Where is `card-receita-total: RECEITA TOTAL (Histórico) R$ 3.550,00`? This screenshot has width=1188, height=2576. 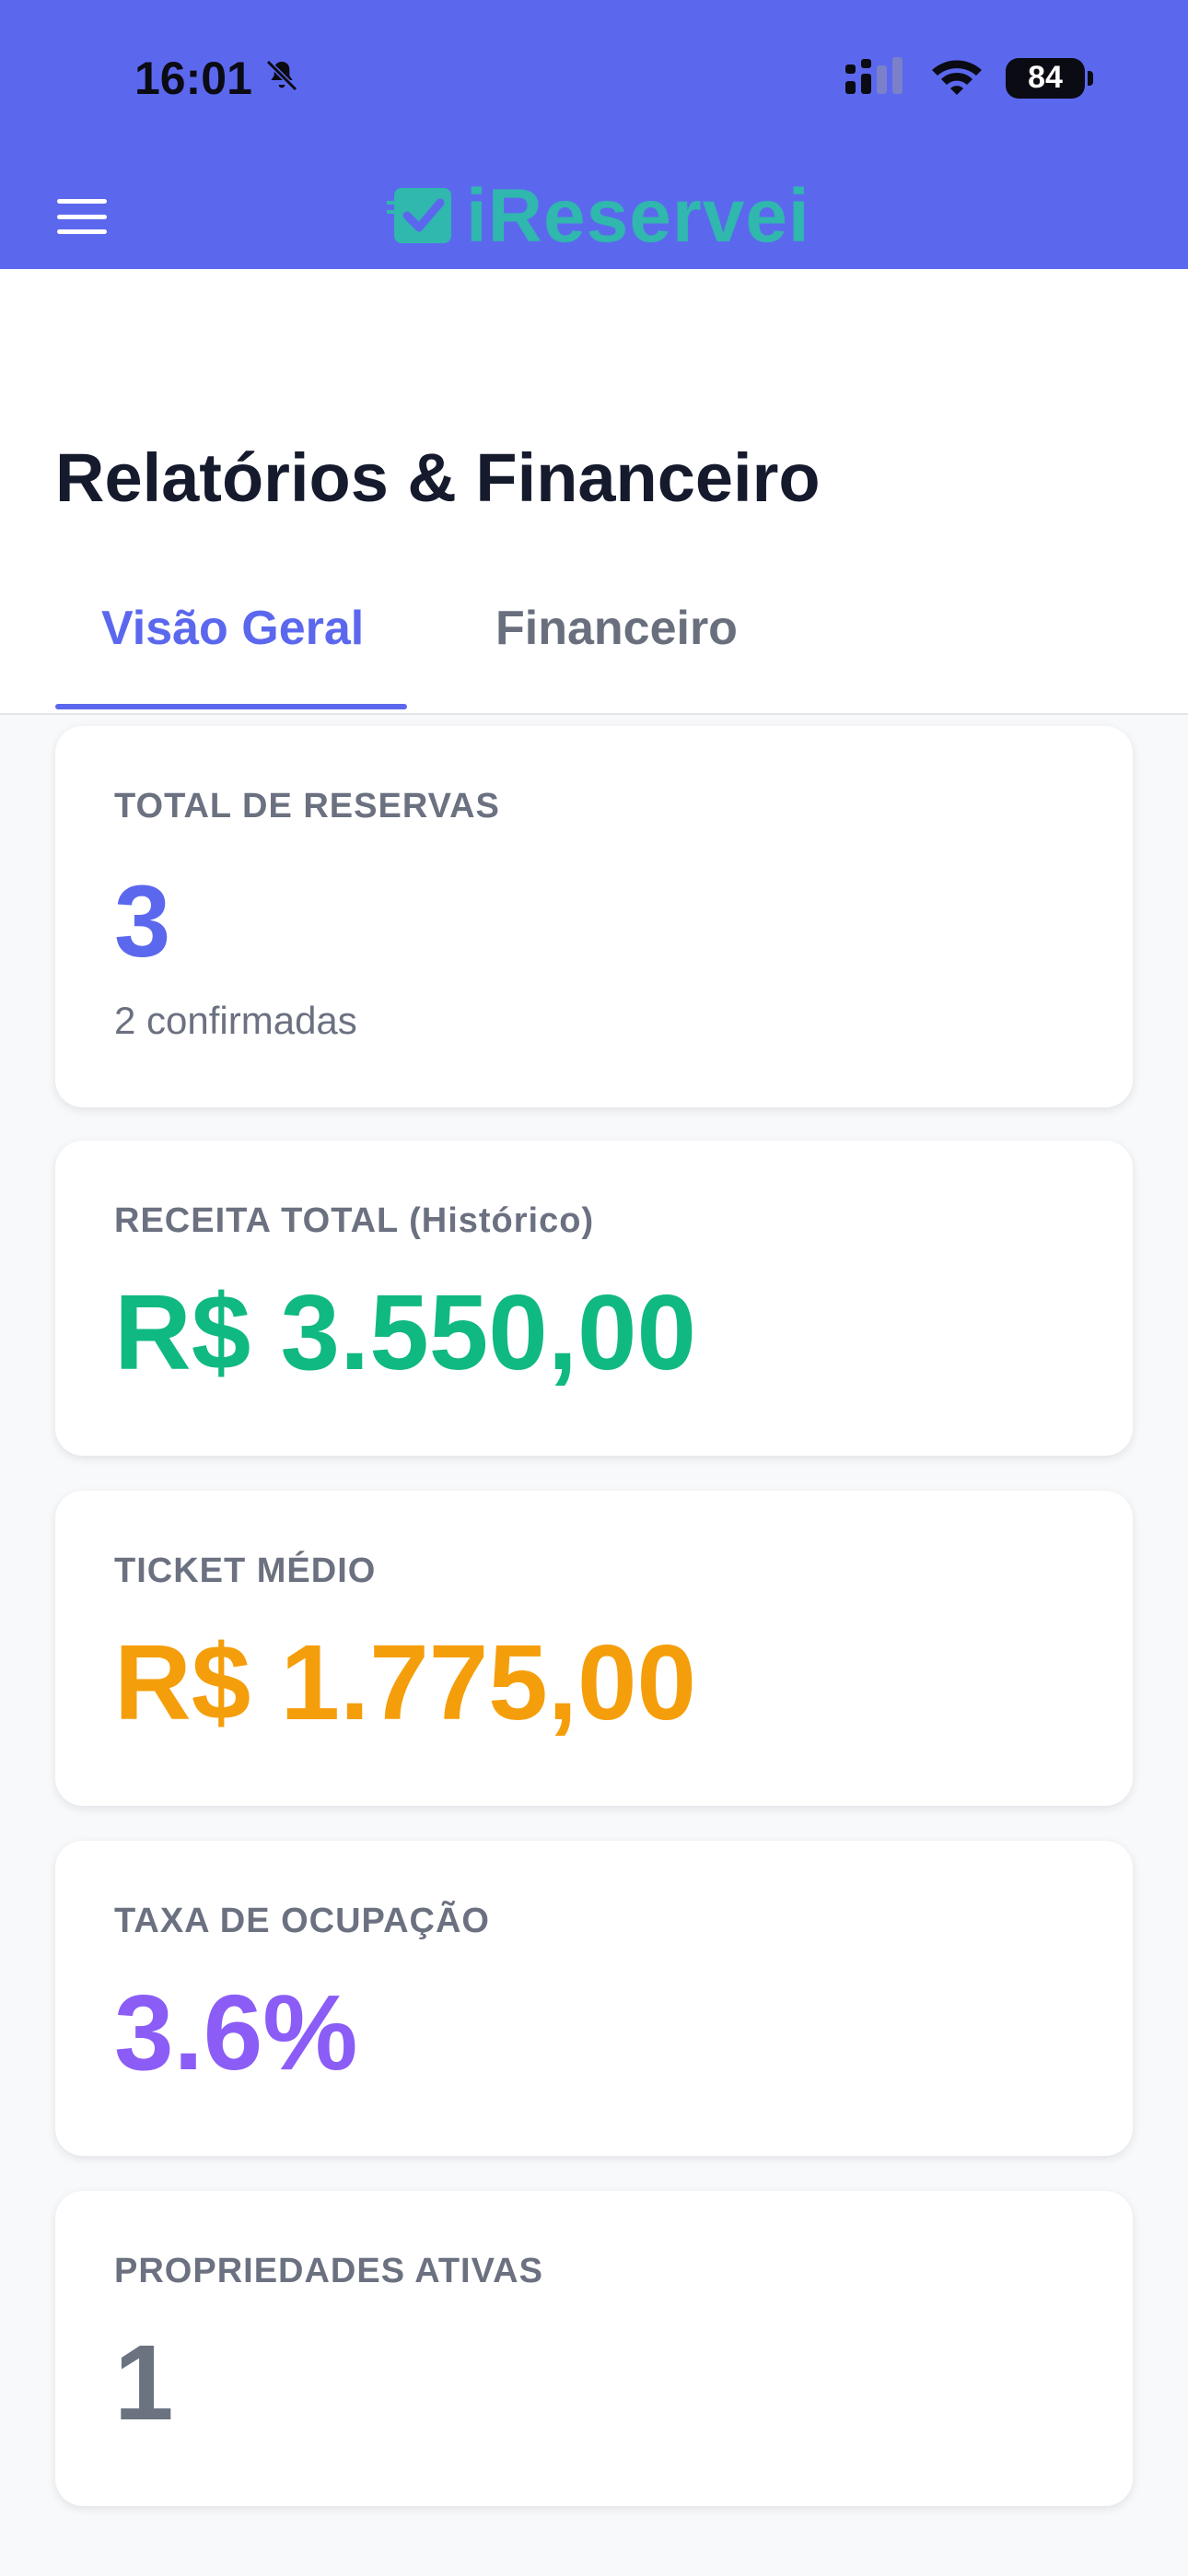 card-receita-total: RECEITA TOTAL (Histórico) R$ 3.550,00 is located at coordinates (594, 1298).